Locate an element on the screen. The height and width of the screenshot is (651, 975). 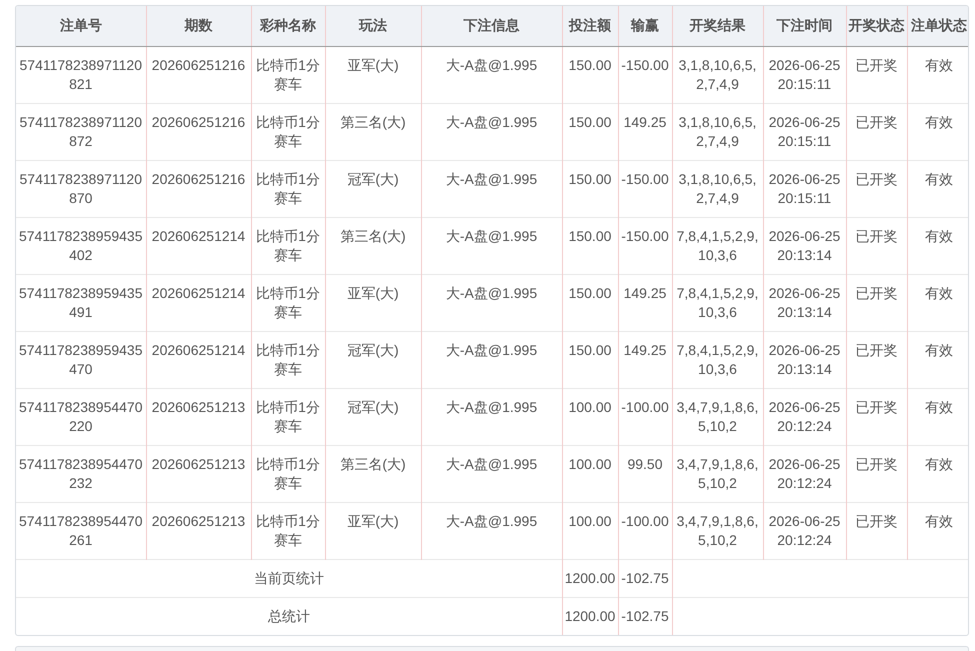
table-cell: 5741178238954470220 is located at coordinates (81, 416).